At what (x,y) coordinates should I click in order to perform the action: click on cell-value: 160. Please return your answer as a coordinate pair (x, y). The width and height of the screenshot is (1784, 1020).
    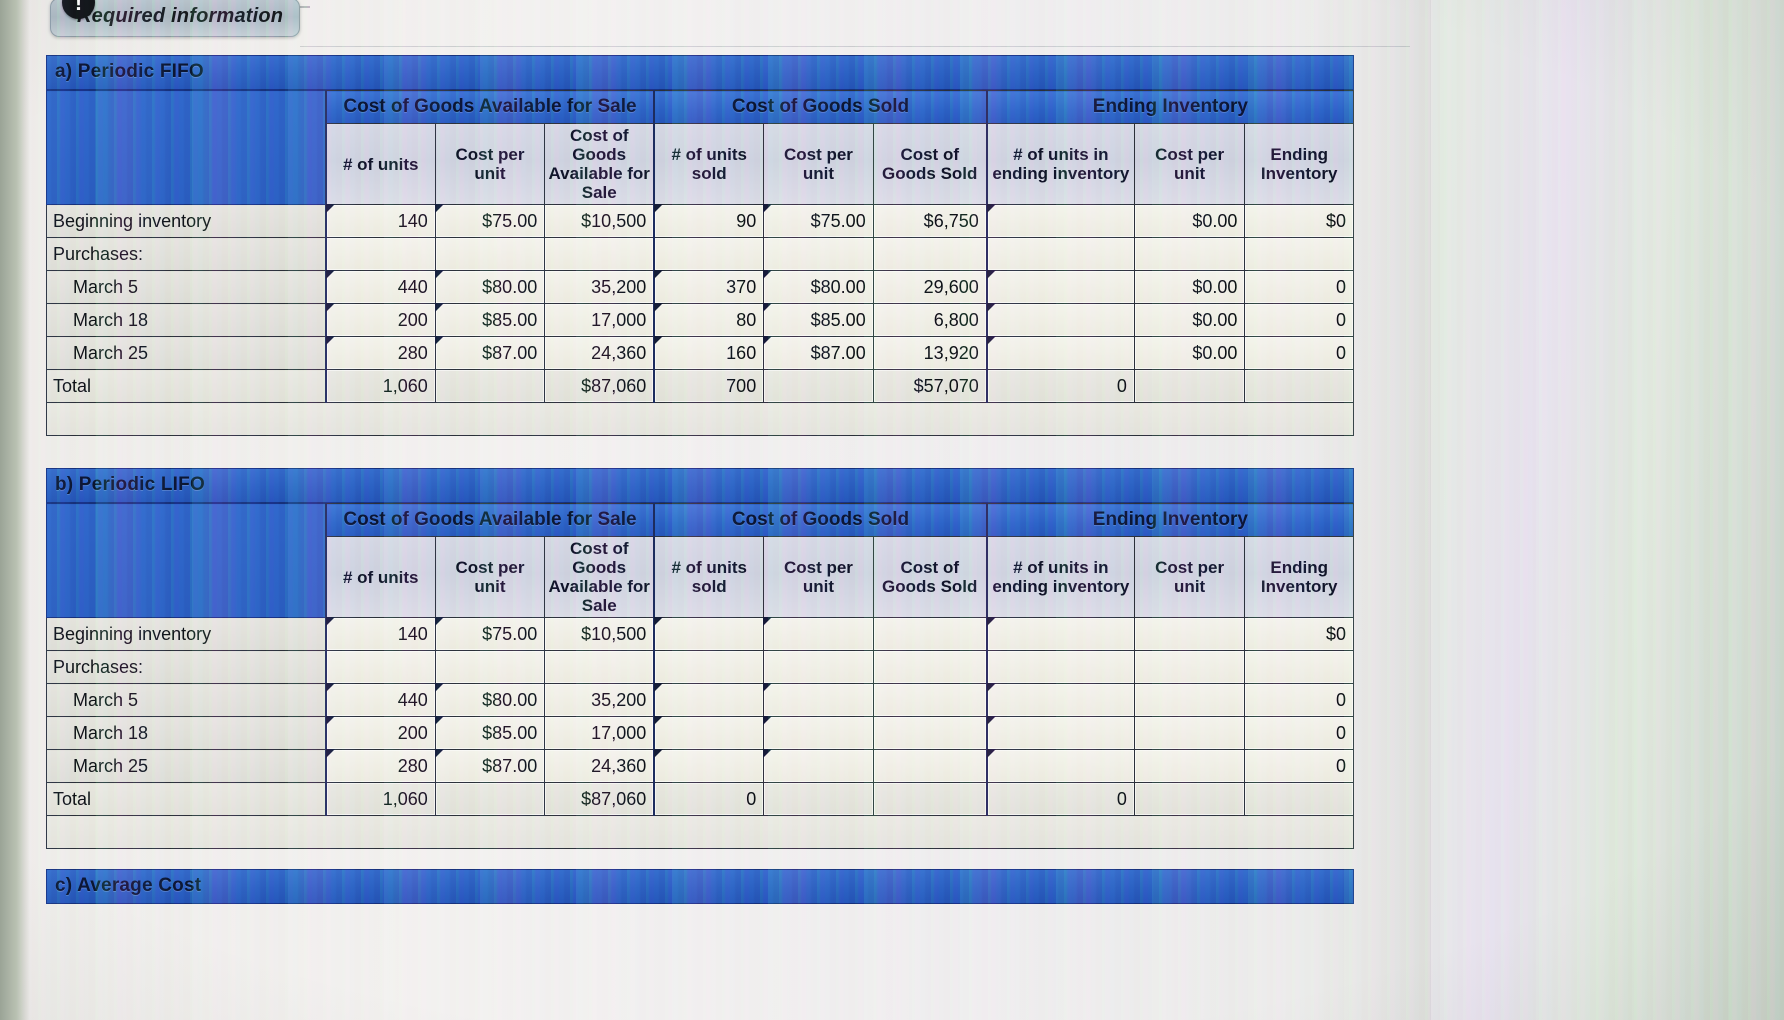
    Looking at the image, I should click on (741, 352).